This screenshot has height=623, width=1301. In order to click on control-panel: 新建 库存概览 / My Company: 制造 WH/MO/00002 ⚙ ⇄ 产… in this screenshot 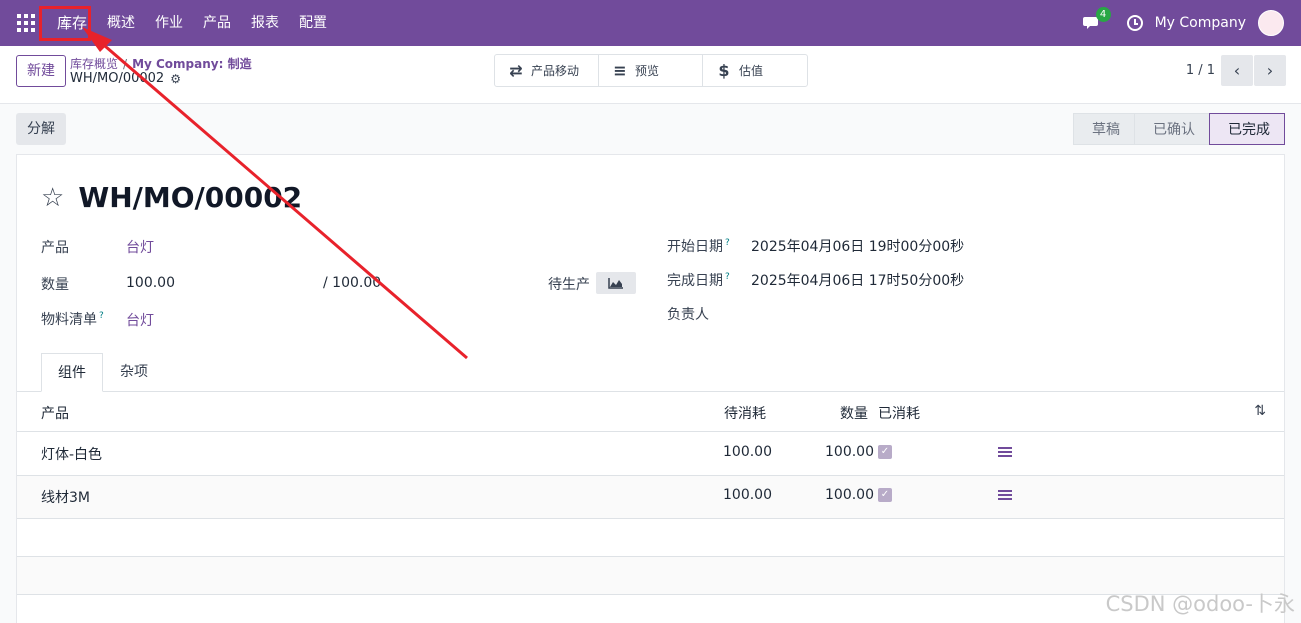, I will do `click(650, 75)`.